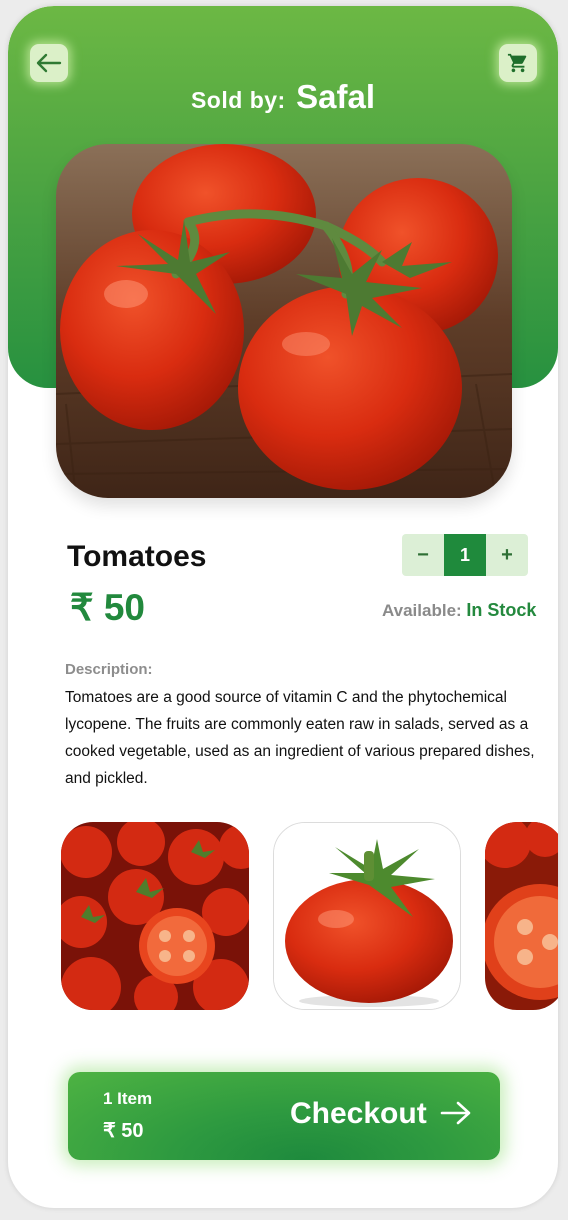  I want to click on checkout-label: Checkout, so click(358, 1113).